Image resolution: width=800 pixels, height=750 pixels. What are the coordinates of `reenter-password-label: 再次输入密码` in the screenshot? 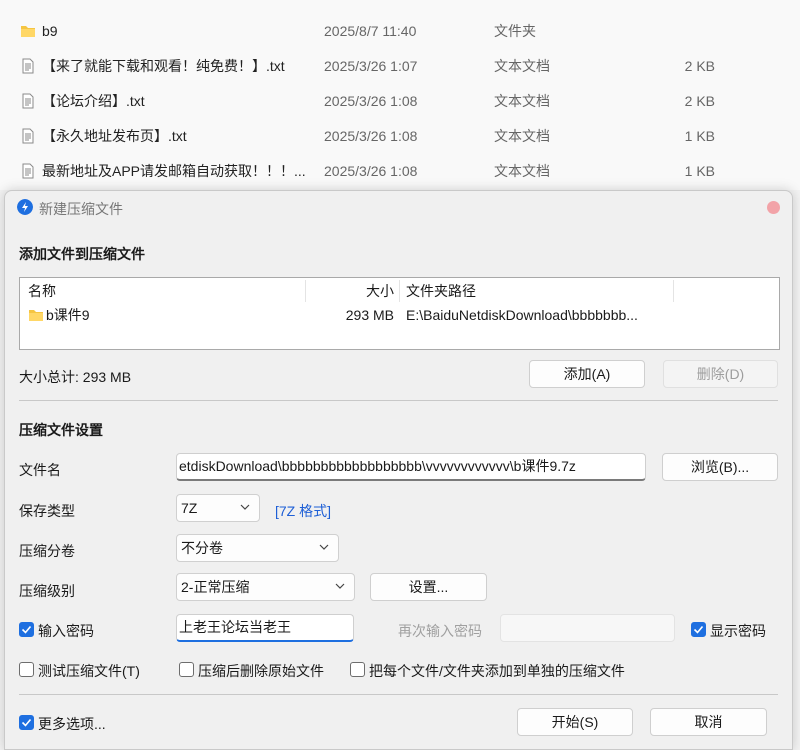 It's located at (440, 631).